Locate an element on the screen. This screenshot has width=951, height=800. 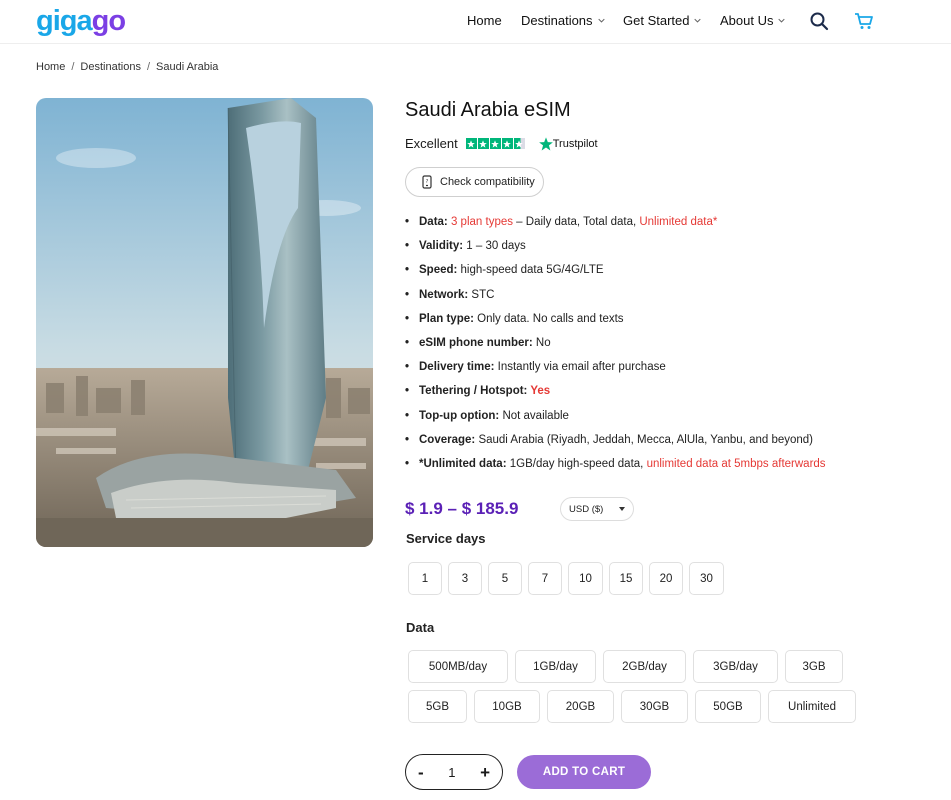
plan-types-link: 3 plan types is located at coordinates (482, 222).